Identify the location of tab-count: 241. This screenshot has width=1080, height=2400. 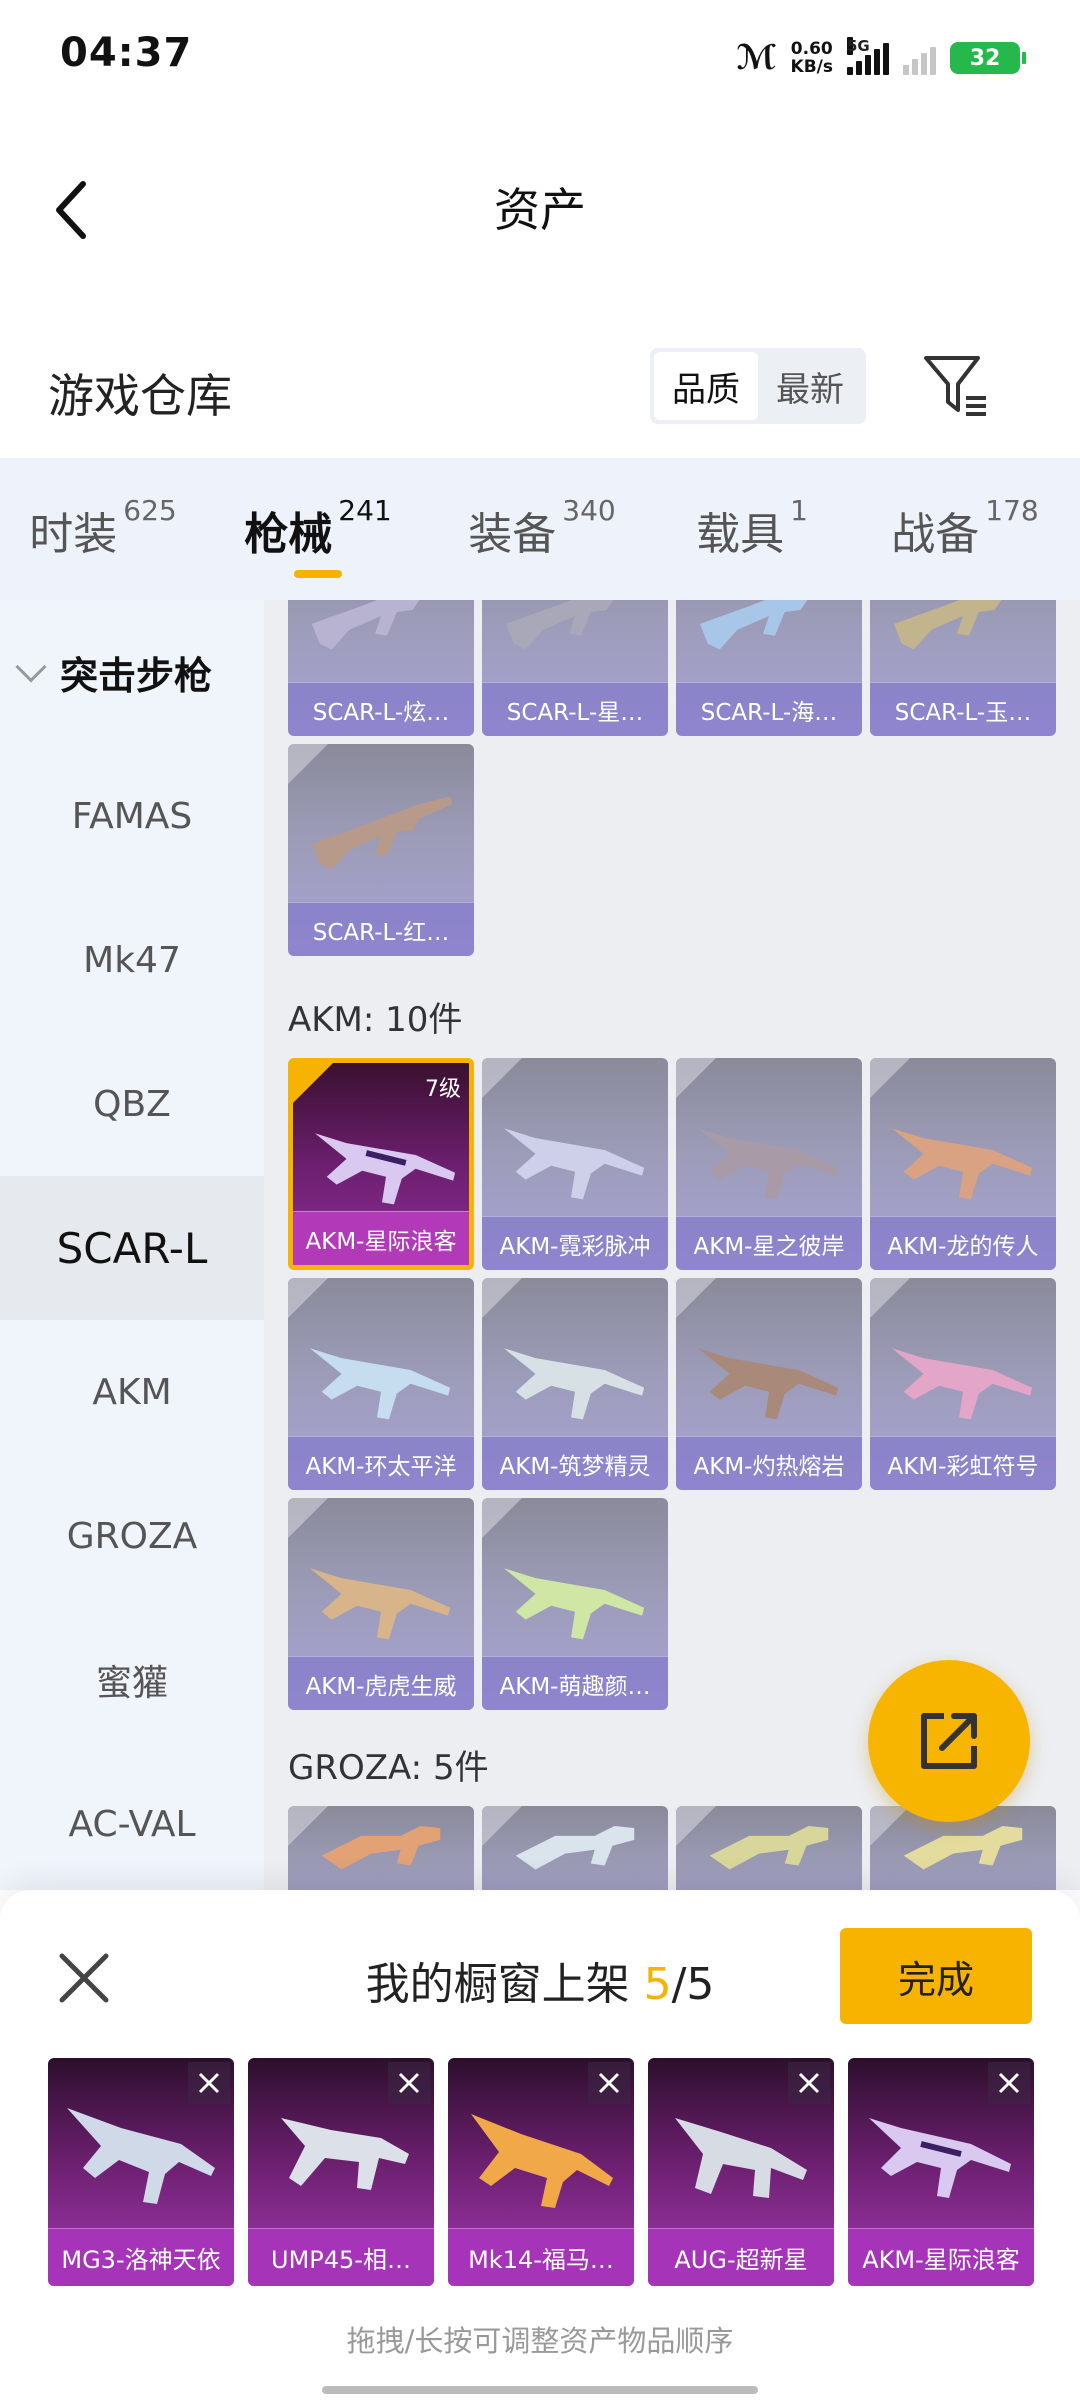
(365, 510).